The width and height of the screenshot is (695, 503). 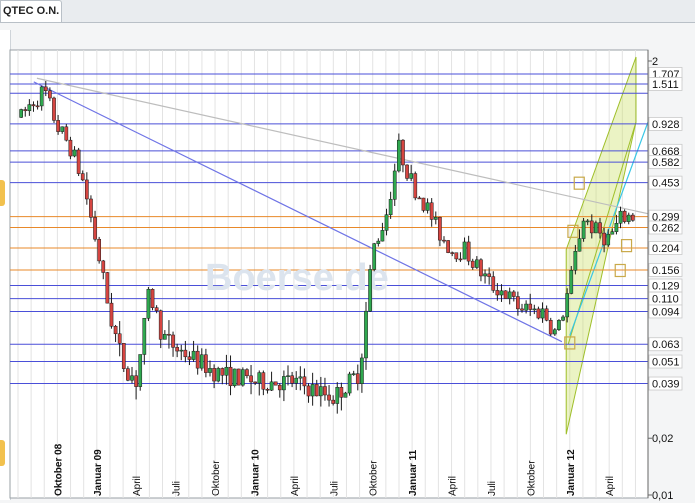 I want to click on y-tick-label: 0.204, so click(x=666, y=249).